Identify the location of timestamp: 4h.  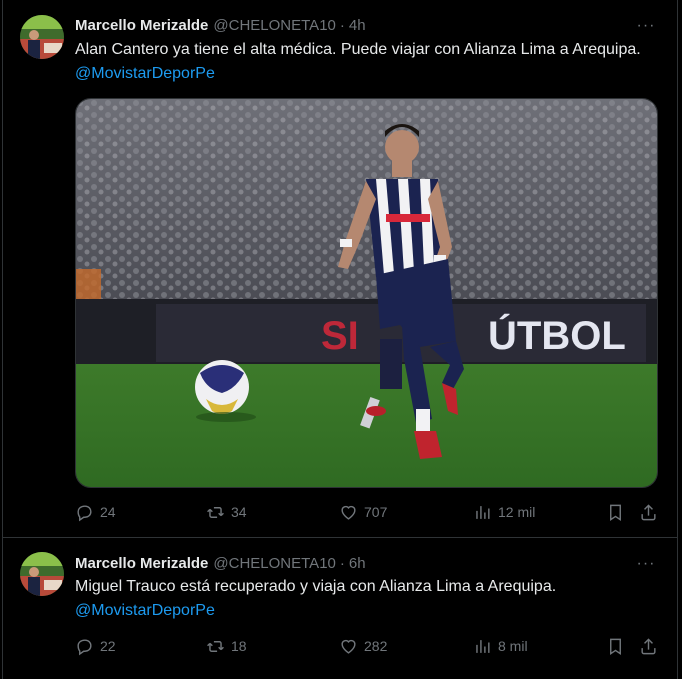
(357, 25).